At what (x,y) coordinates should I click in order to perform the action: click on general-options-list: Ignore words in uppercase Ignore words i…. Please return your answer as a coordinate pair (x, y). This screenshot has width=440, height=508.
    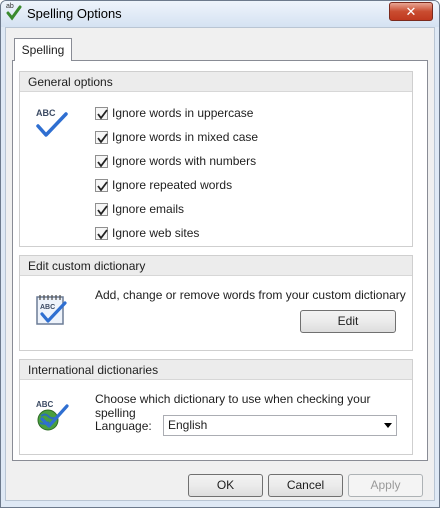
    Looking at the image, I should click on (176, 173).